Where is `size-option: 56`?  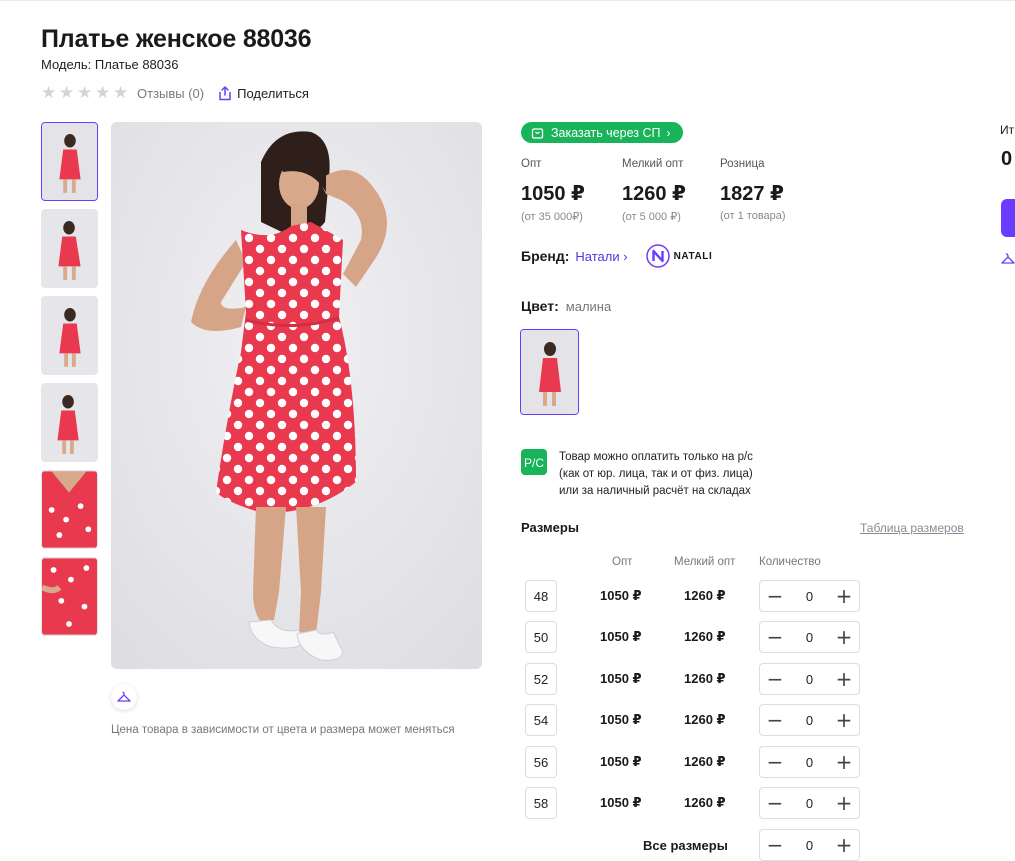 size-option: 56 is located at coordinates (541, 762).